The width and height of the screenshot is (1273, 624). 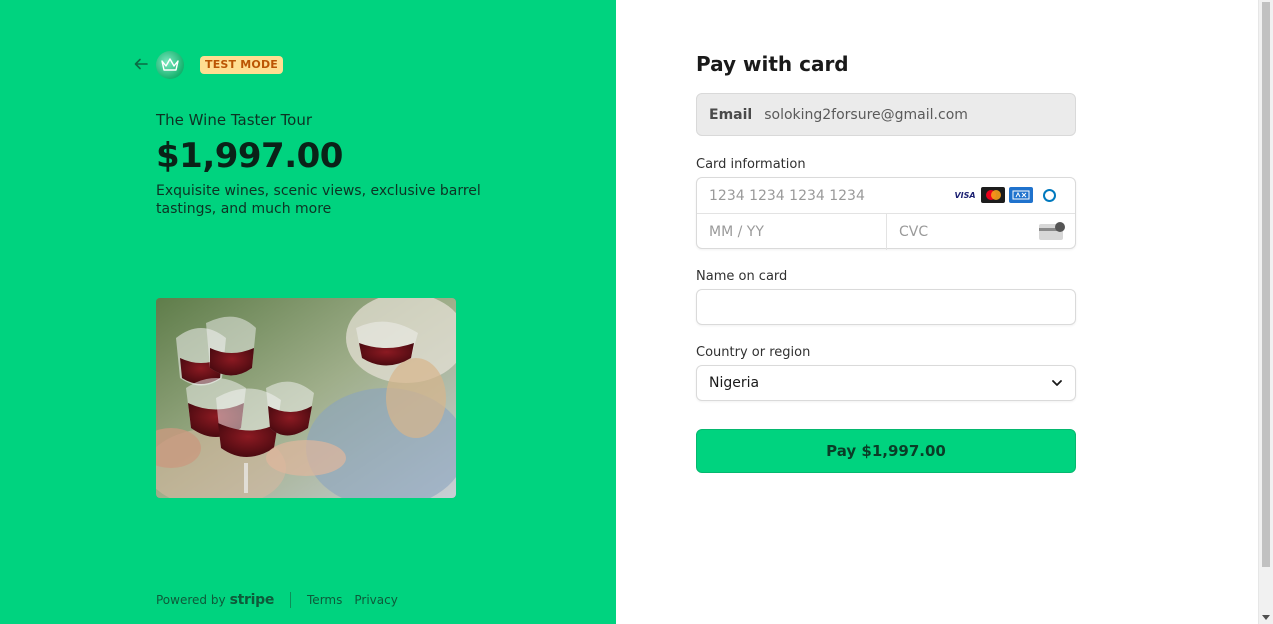 What do you see at coordinates (234, 120) in the screenshot?
I see `product-name: The Wine Taster Tour` at bounding box center [234, 120].